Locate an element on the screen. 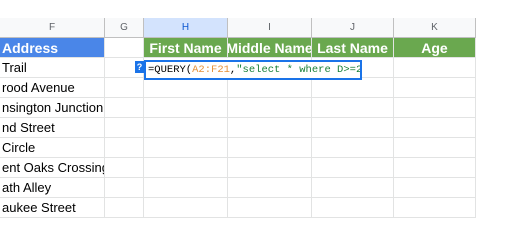 This screenshot has height=240, width=512. column-header-g: G is located at coordinates (124, 28).